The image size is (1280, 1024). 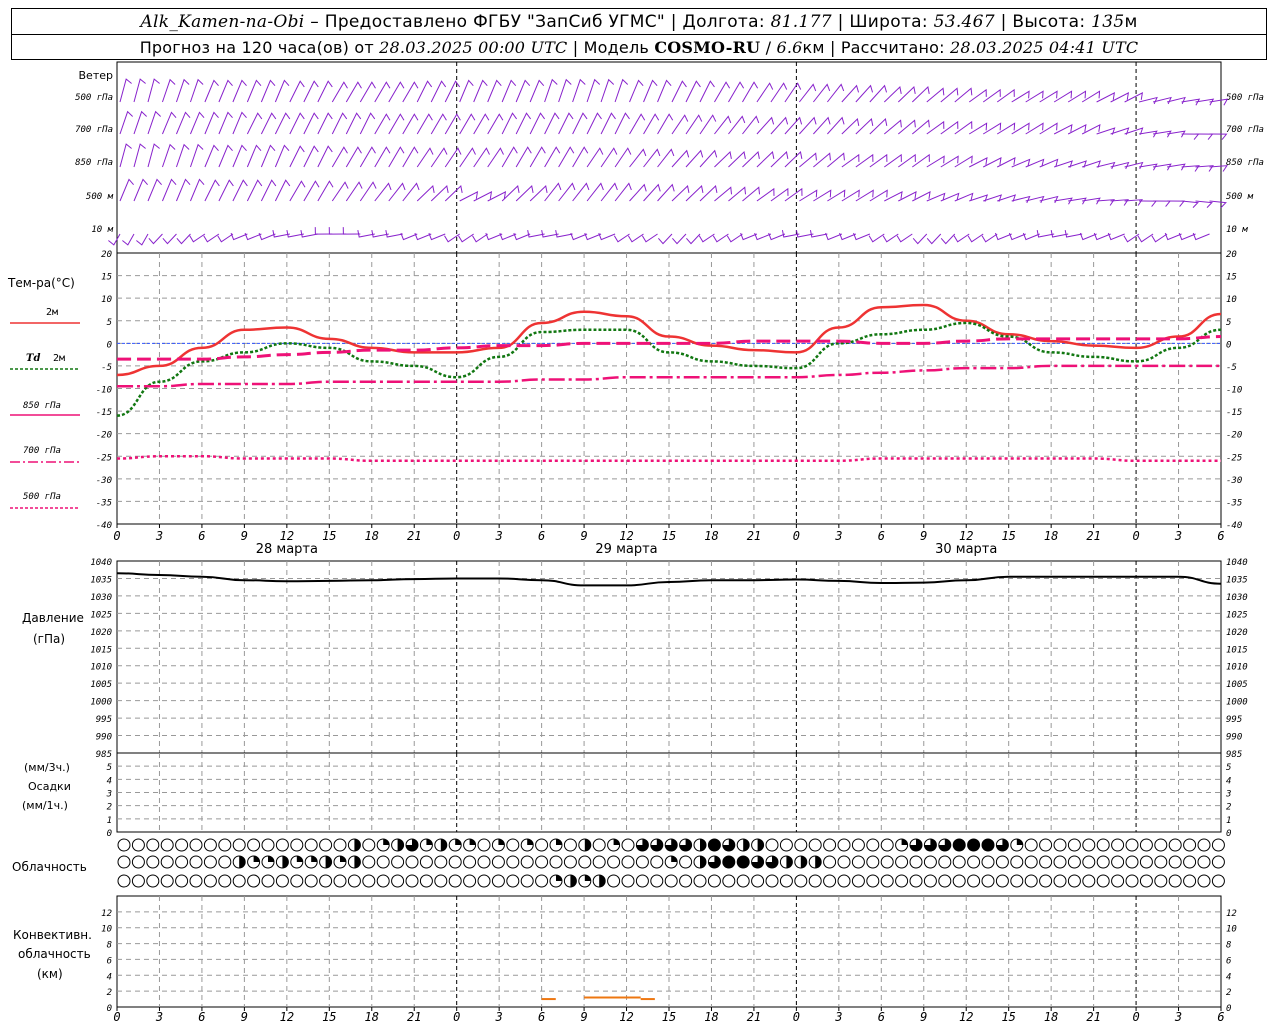 What do you see at coordinates (109, 768) in the screenshot?
I see `precip-y-tick-label: 5` at bounding box center [109, 768].